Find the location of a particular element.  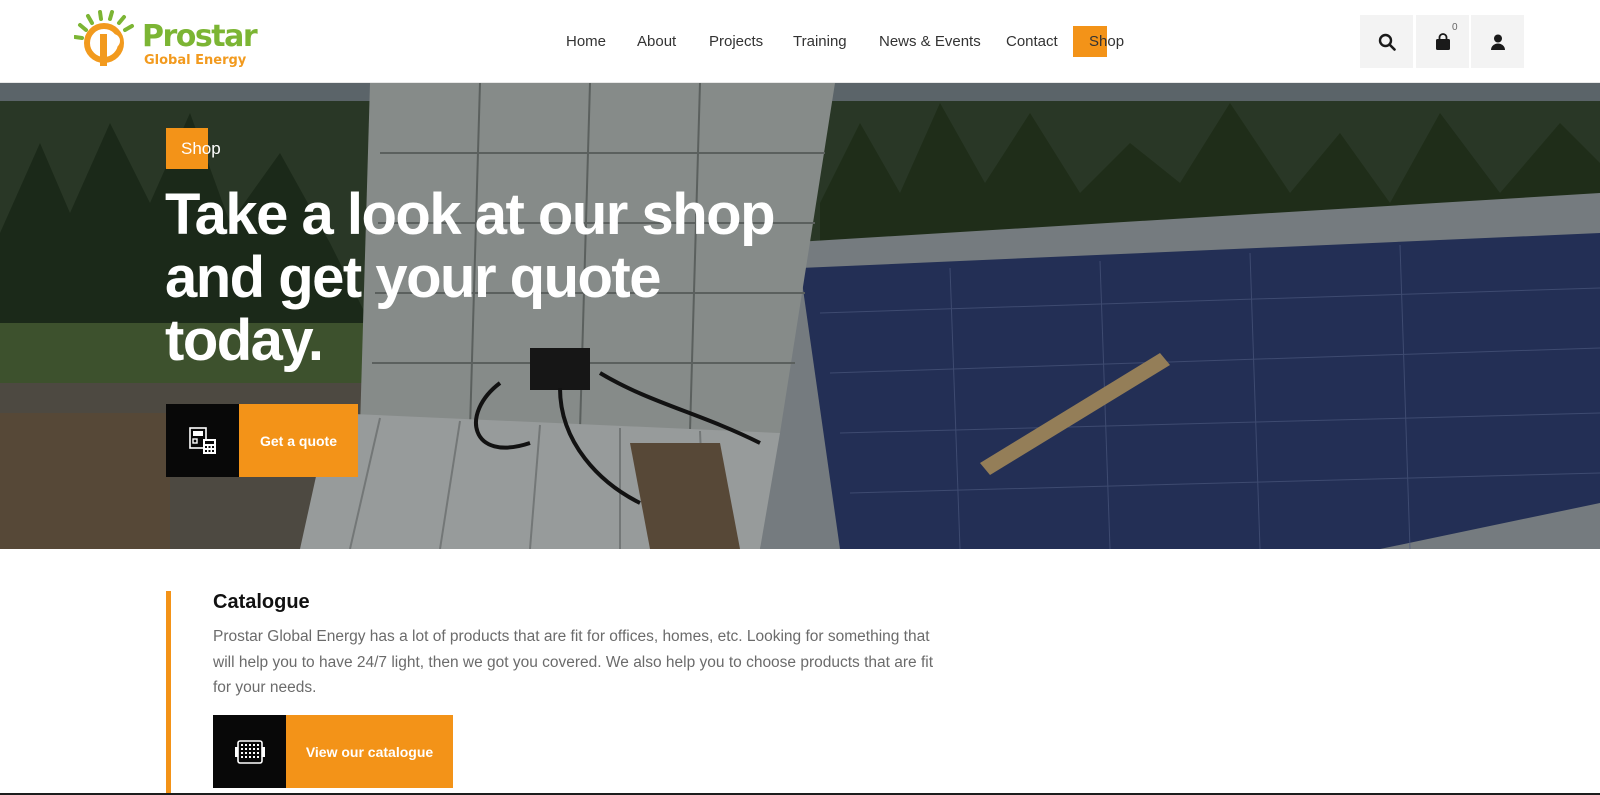

brand-subtitle: Global Energy is located at coordinates (195, 60).